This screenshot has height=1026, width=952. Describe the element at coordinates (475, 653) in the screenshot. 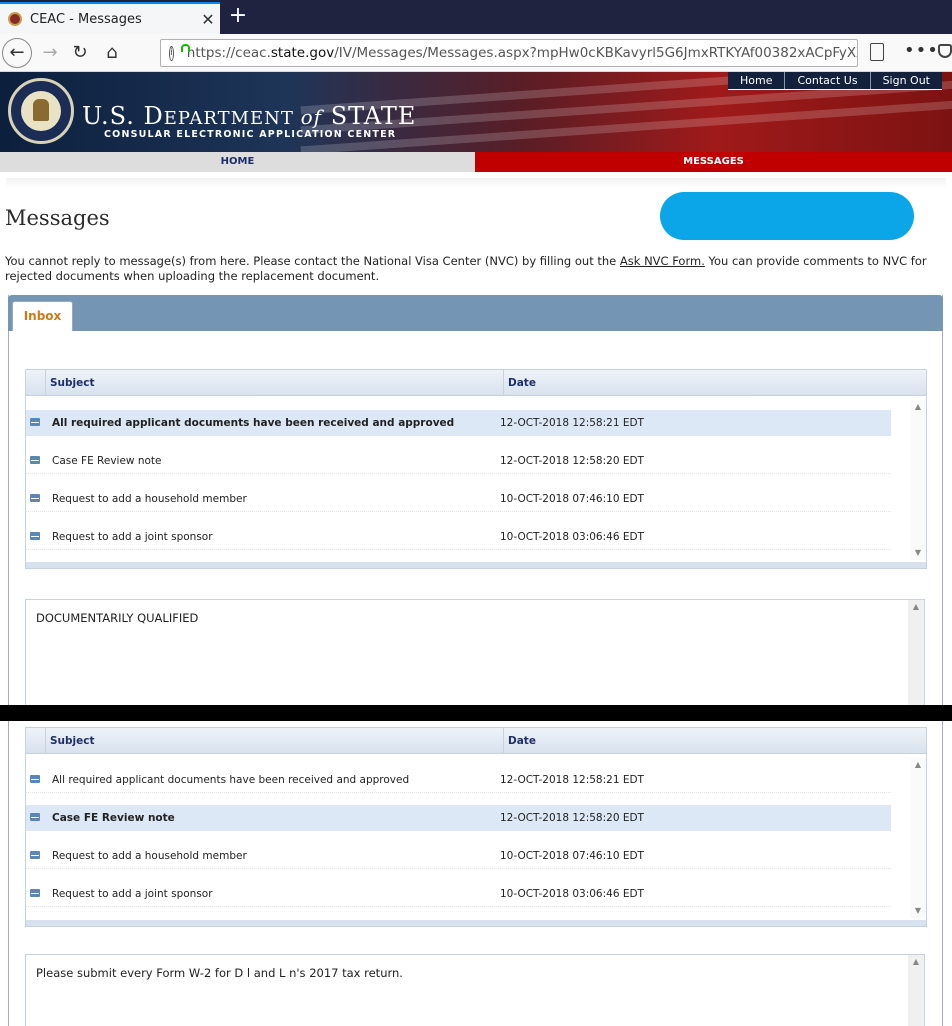

I see `message-body-top: DOCUMENTARILY QUALIFIED ▲` at that location.